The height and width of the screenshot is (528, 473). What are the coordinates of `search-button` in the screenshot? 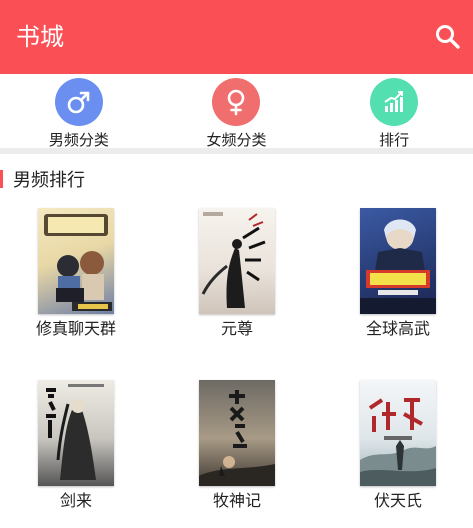 It's located at (448, 37).